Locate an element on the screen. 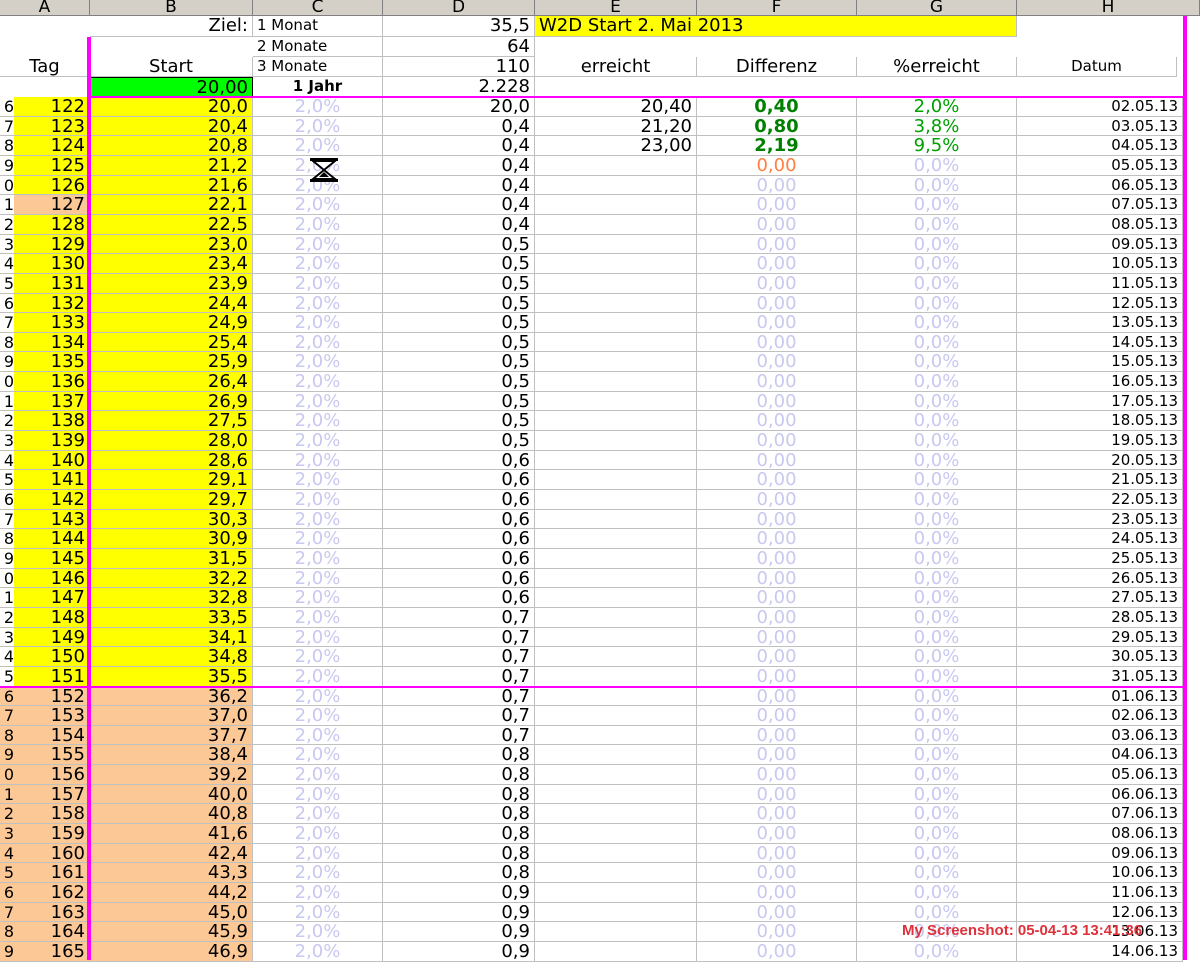 This screenshot has width=1200, height=962. cell-tag: 163 is located at coordinates (52, 912).